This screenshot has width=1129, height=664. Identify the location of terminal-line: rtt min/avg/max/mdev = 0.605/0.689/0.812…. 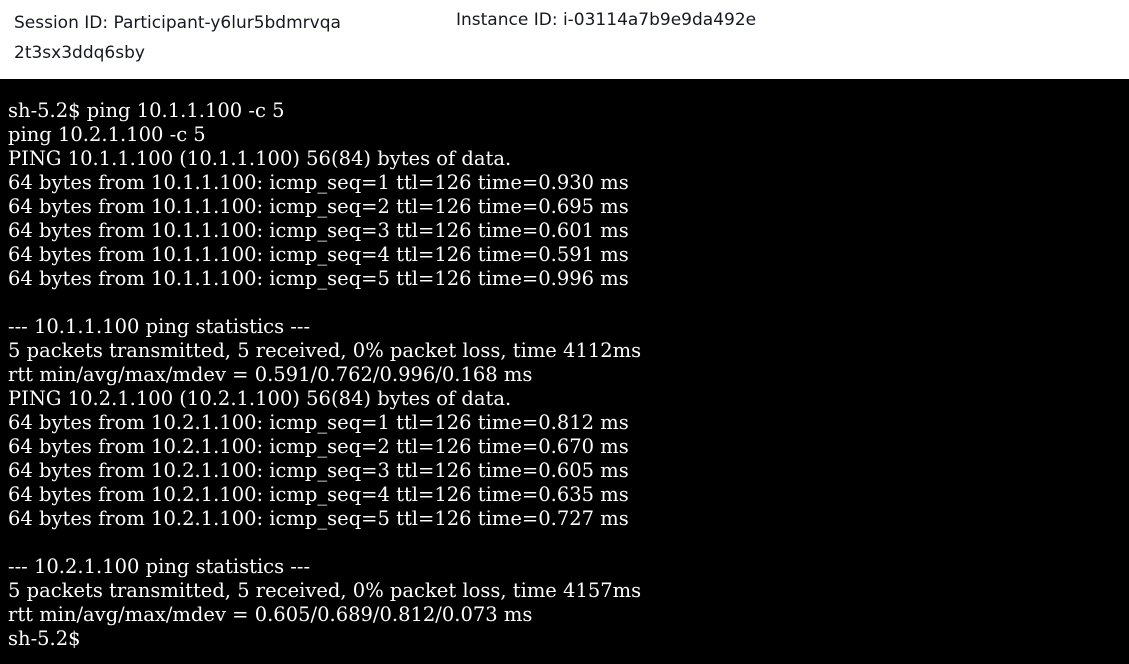
(270, 614).